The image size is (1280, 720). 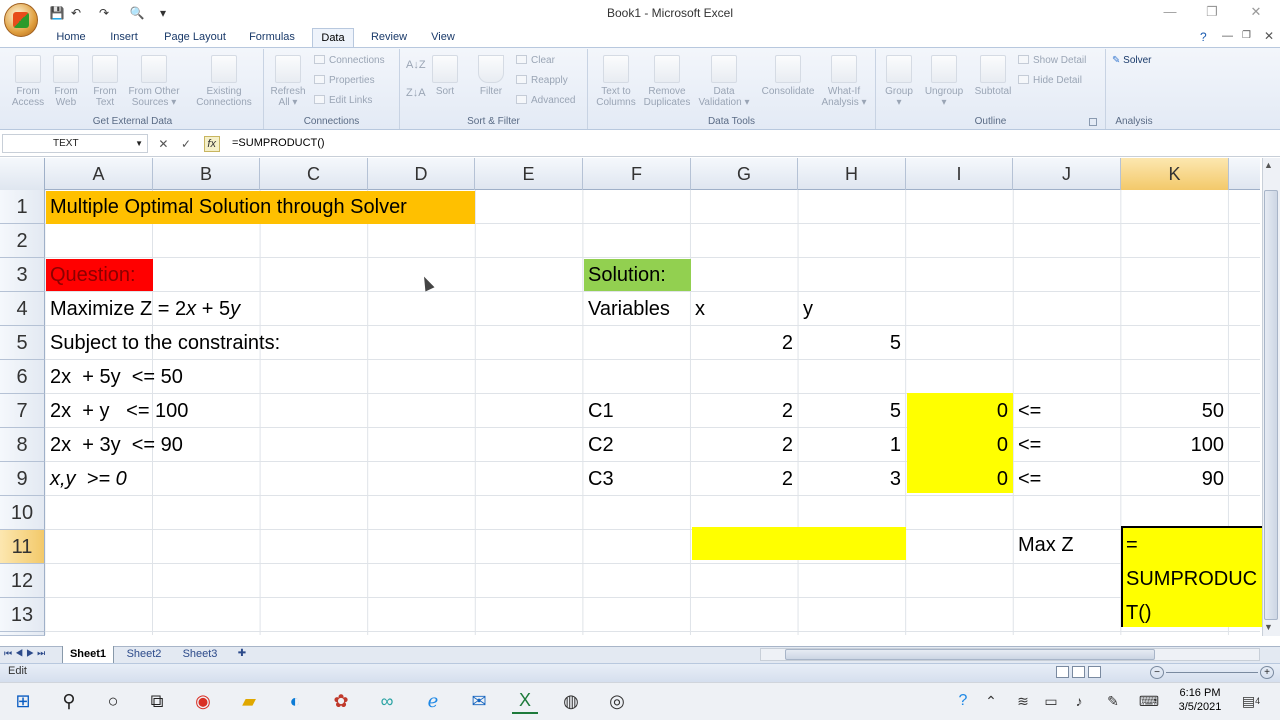 What do you see at coordinates (186, 144) in the screenshot?
I see `enter-icon: ✓` at bounding box center [186, 144].